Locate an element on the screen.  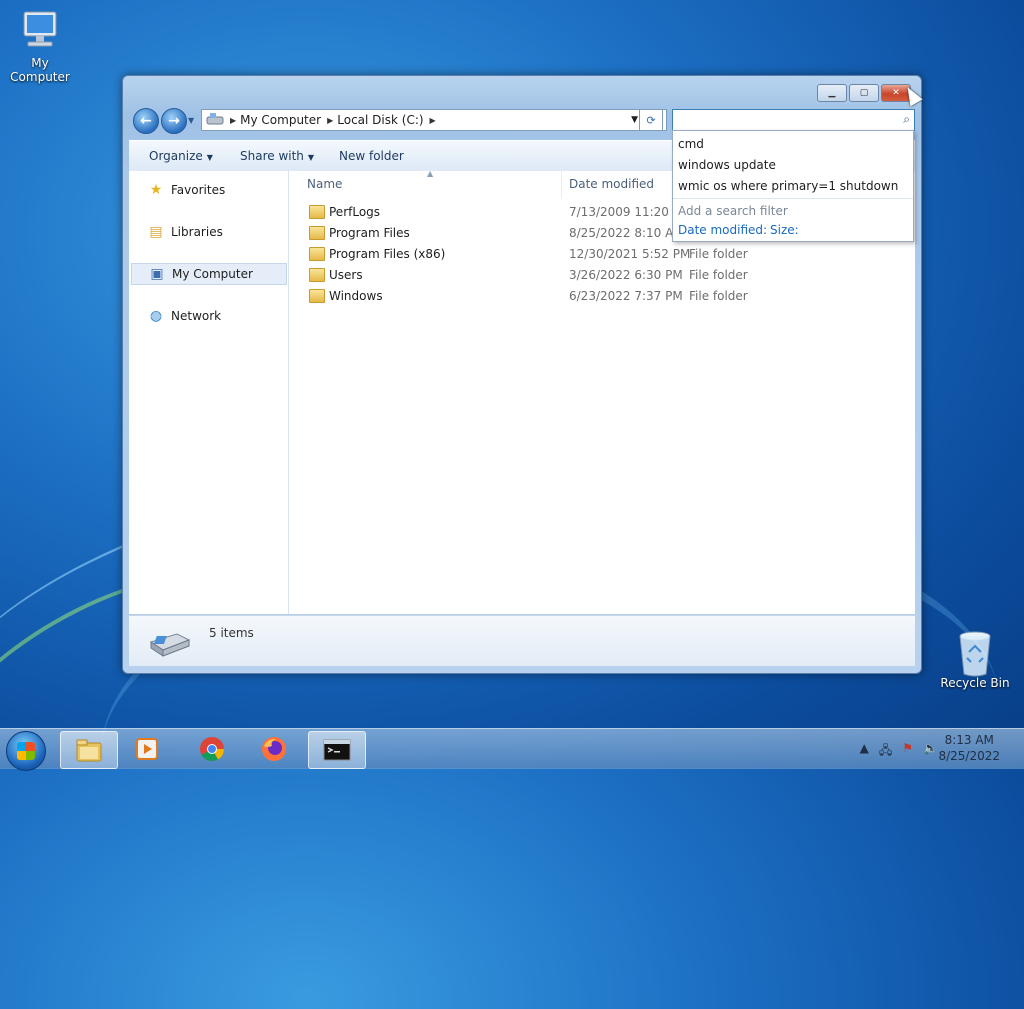
clock-date: 8/25/2022 is located at coordinates (969, 756).